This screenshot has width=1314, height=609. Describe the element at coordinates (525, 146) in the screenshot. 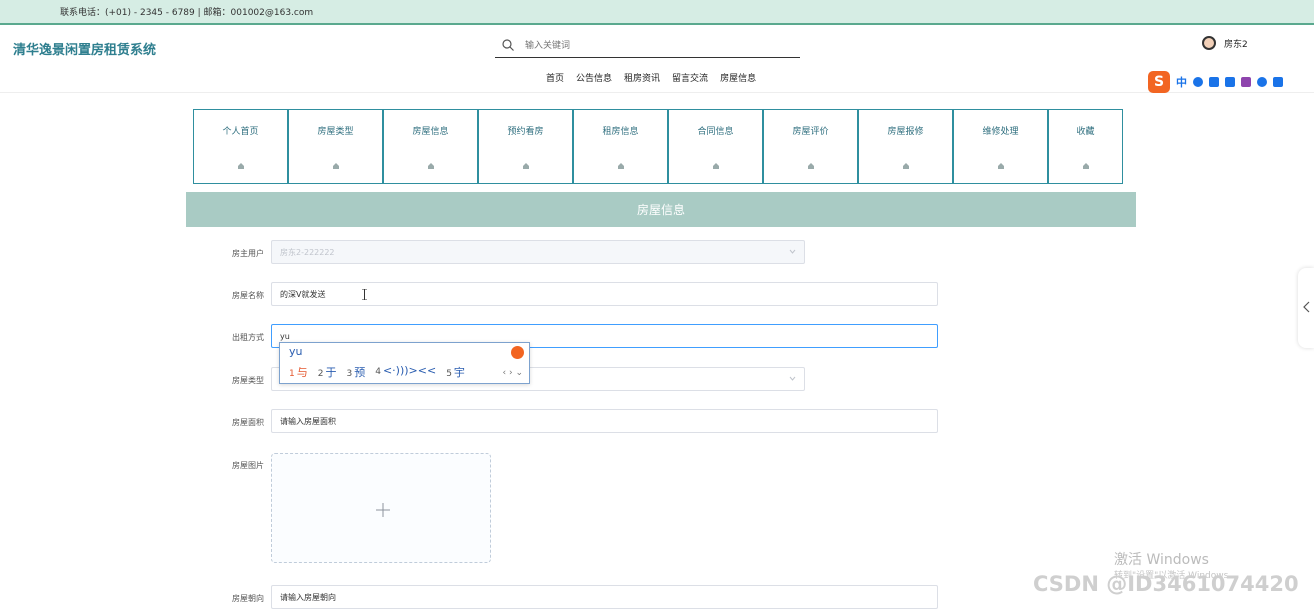

I see `menu-viewing-booking: 预约看房` at that location.